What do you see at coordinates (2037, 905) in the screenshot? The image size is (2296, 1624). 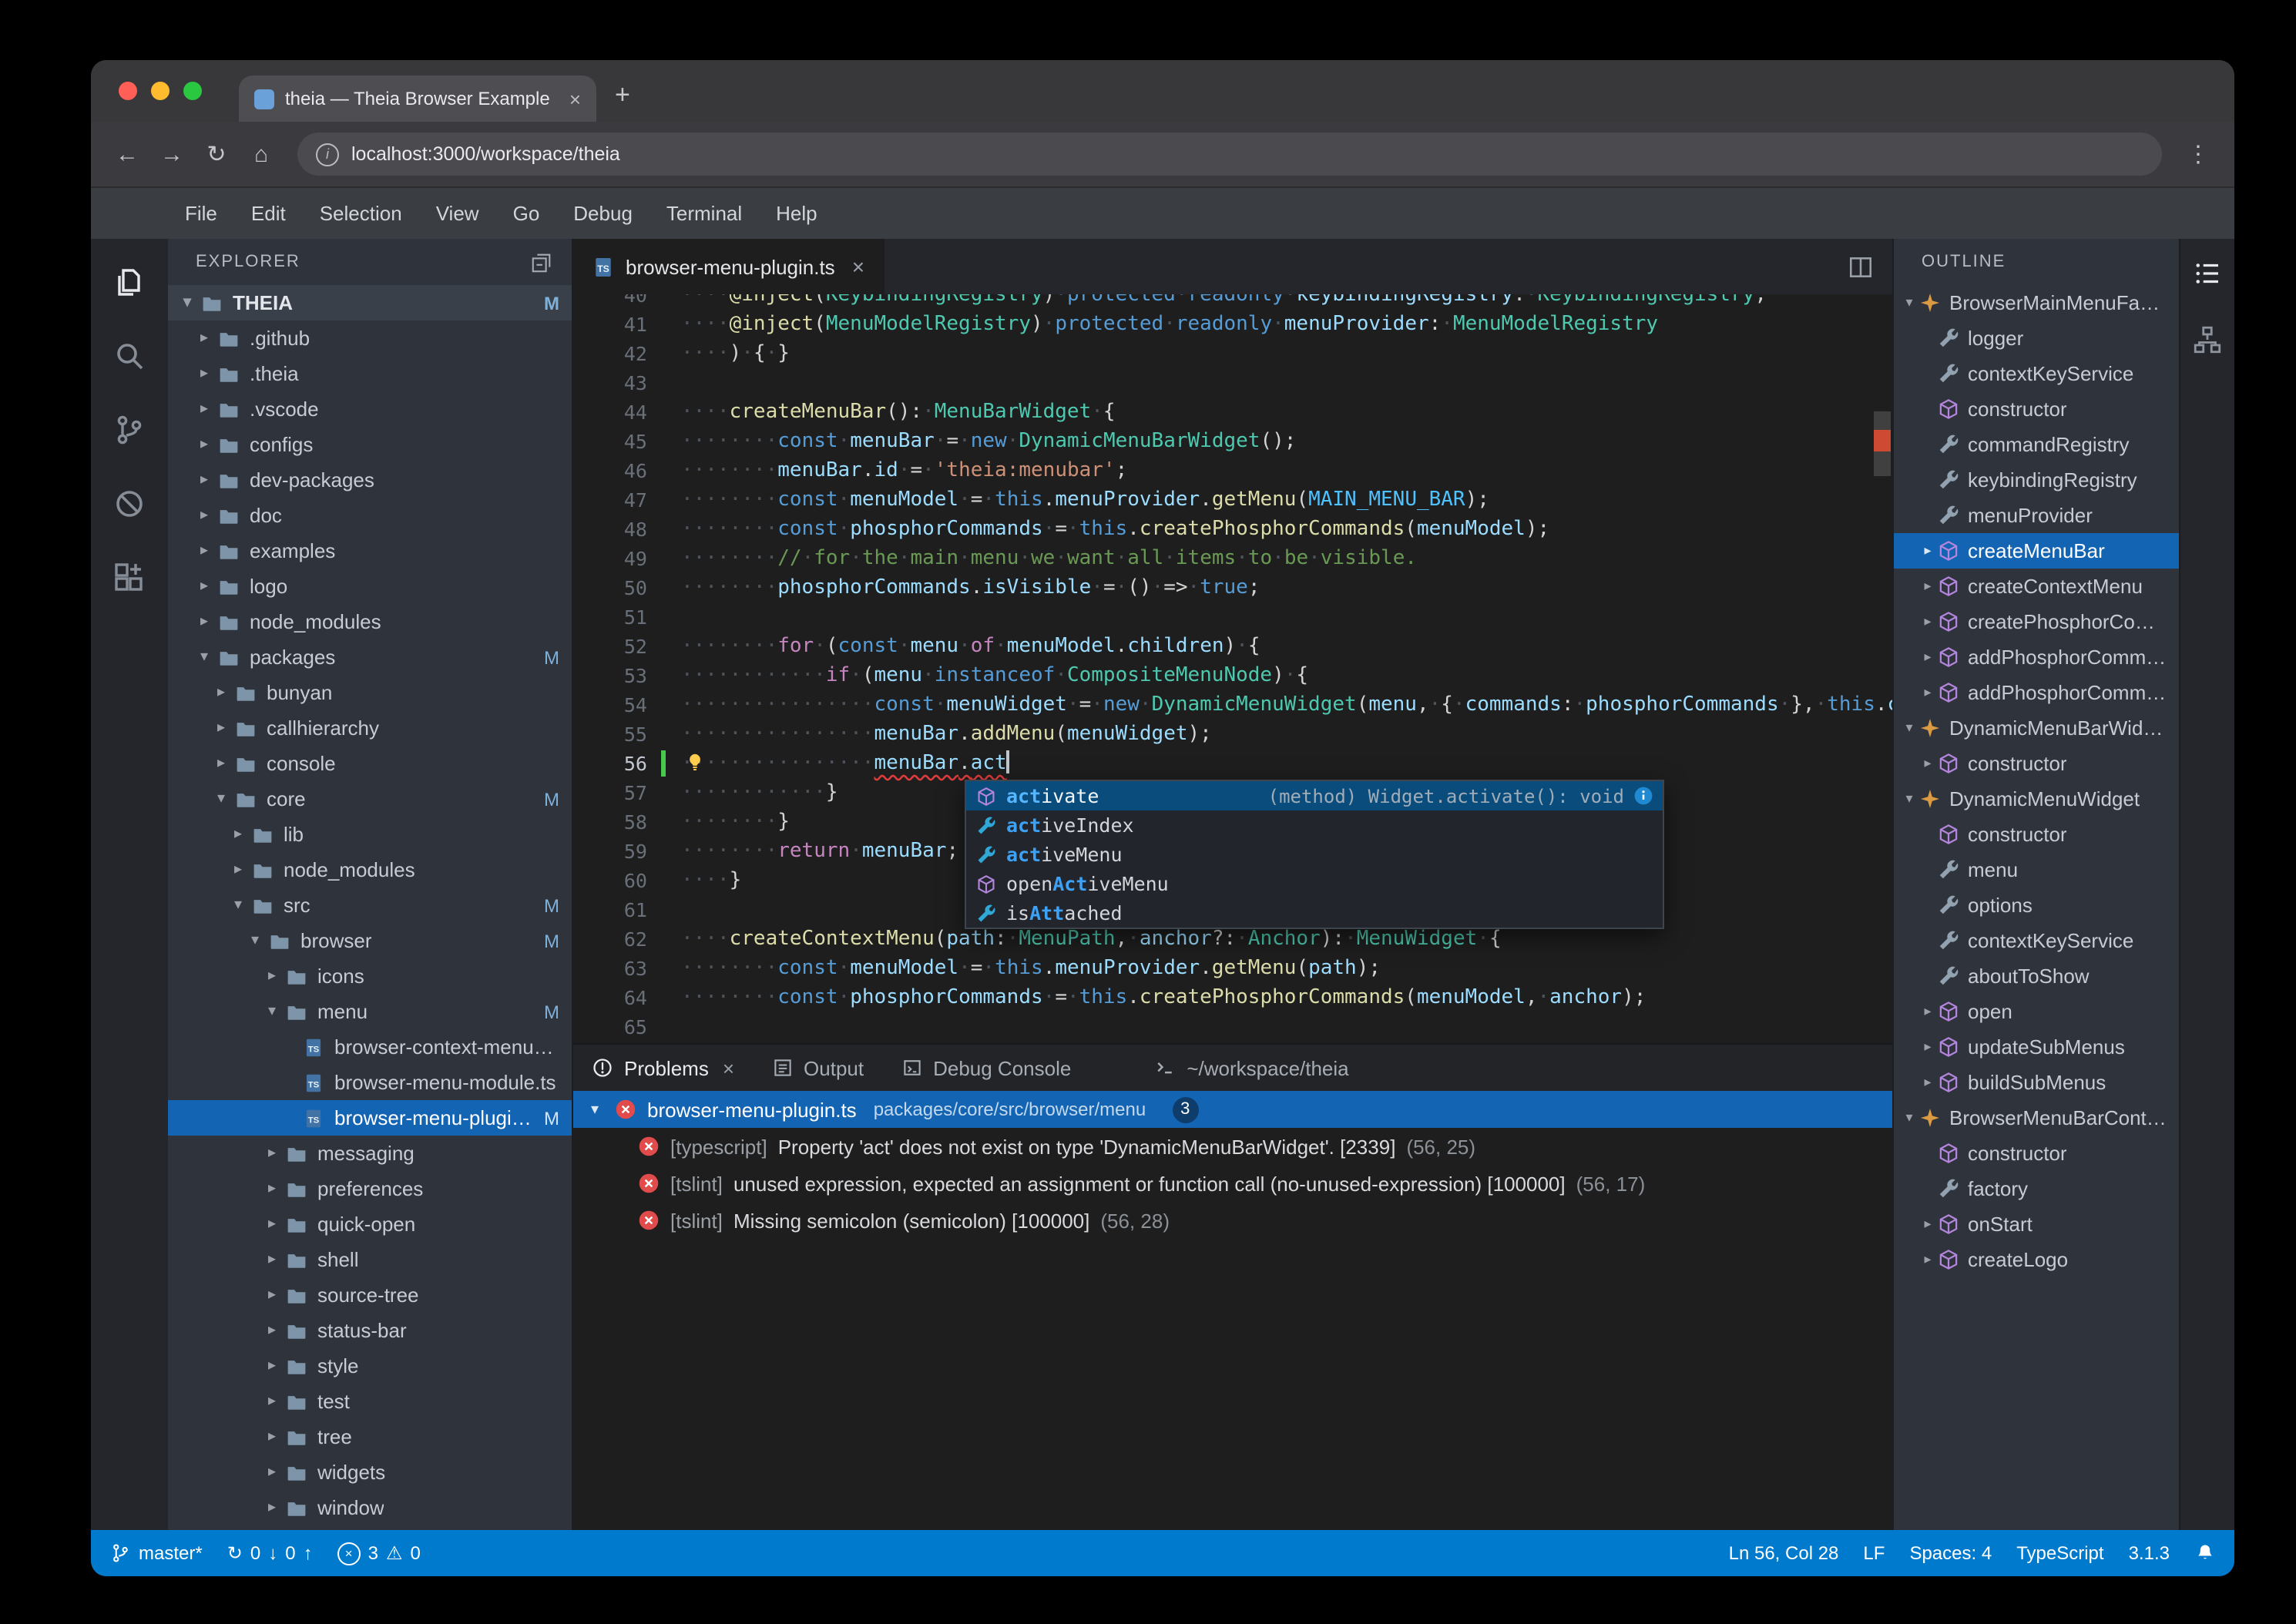 I see `outline-item-options: options` at bounding box center [2037, 905].